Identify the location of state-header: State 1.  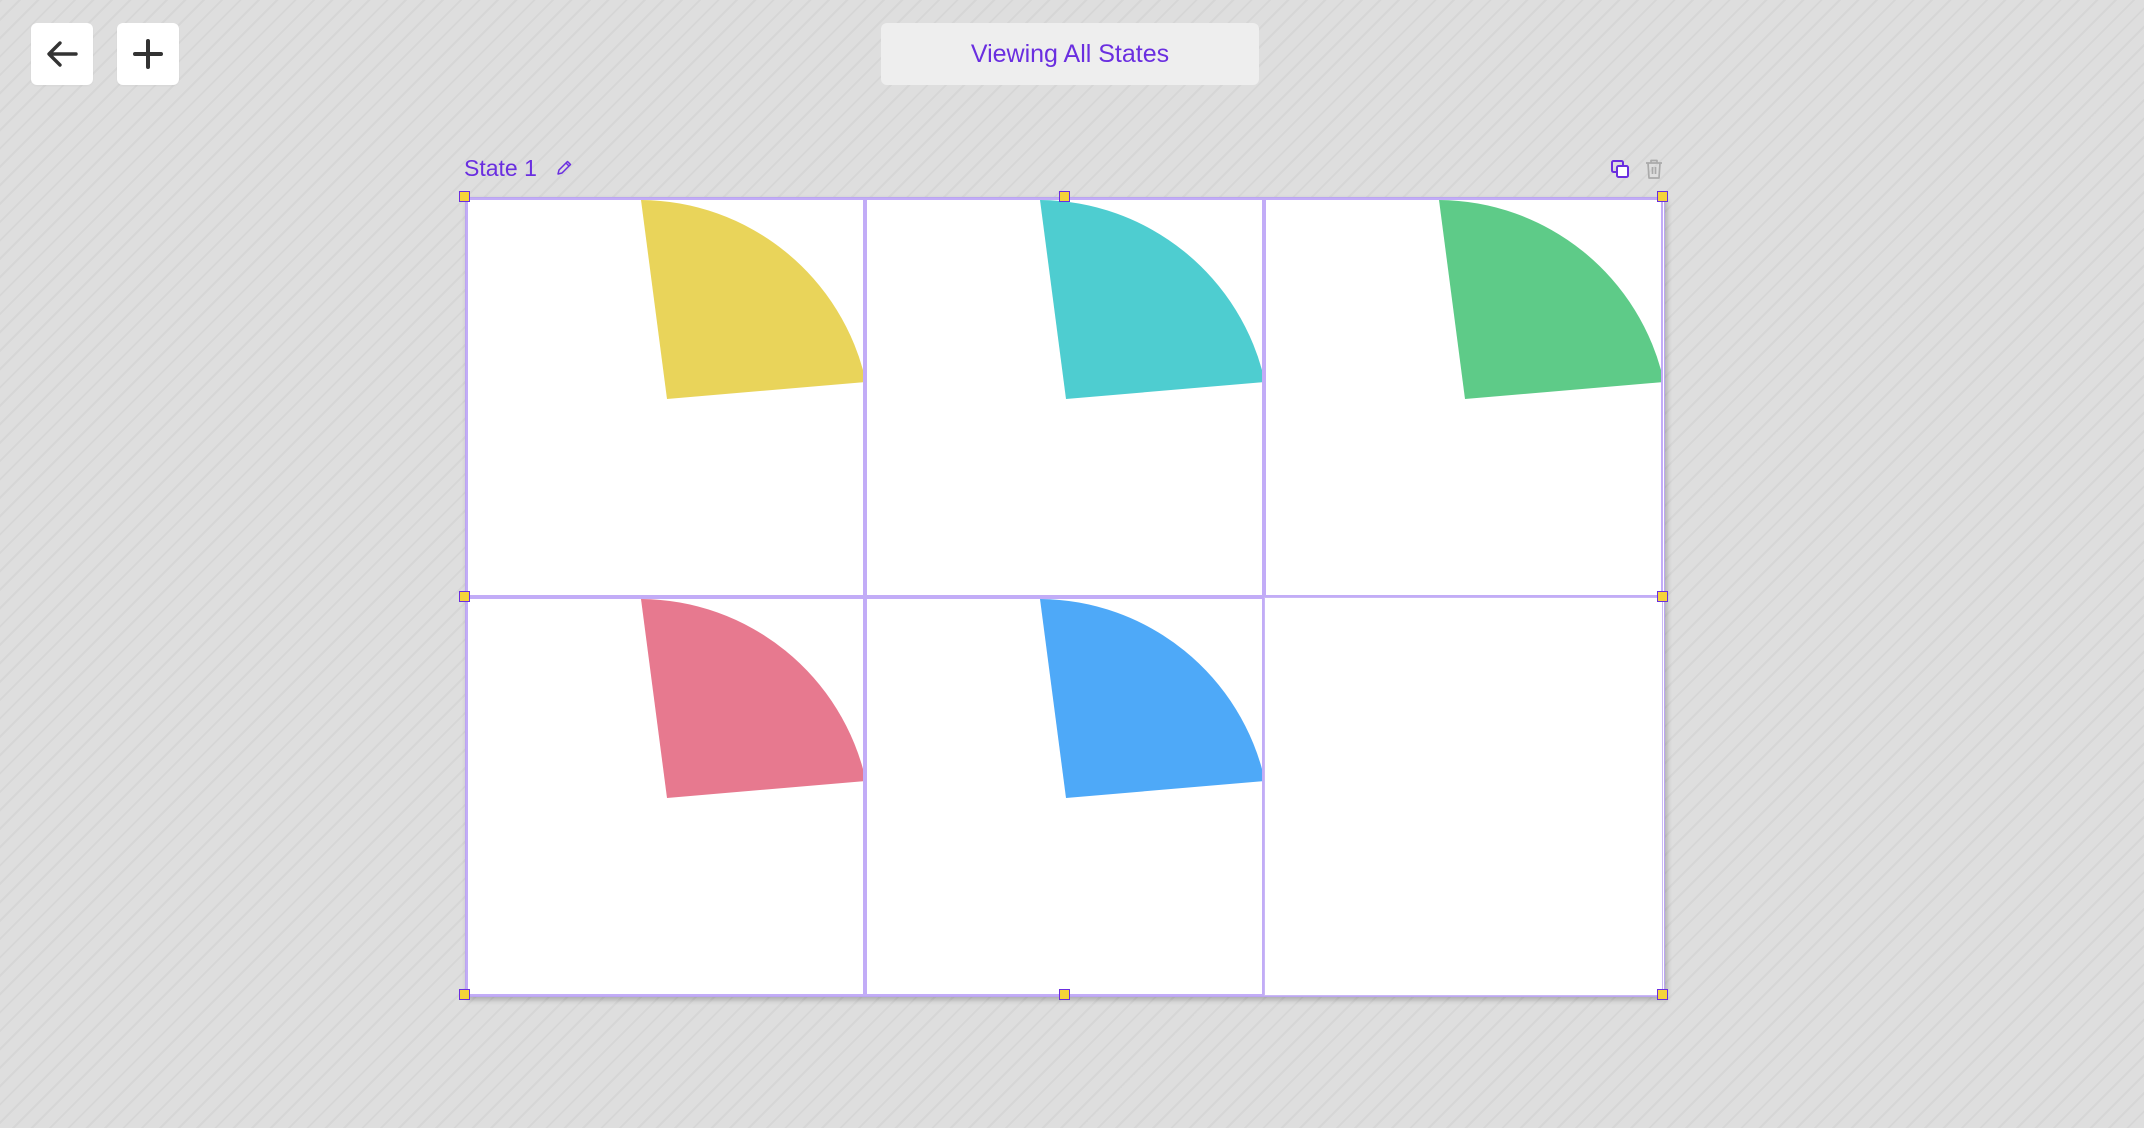
(518, 168).